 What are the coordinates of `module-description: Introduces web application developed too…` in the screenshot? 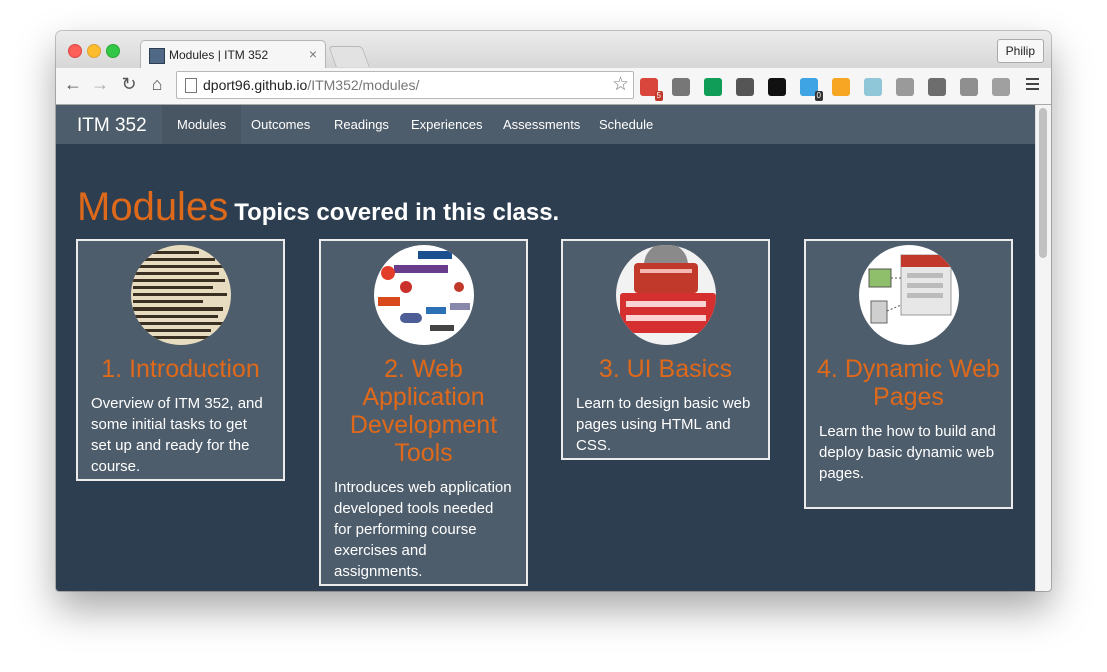 It's located at (423, 529).